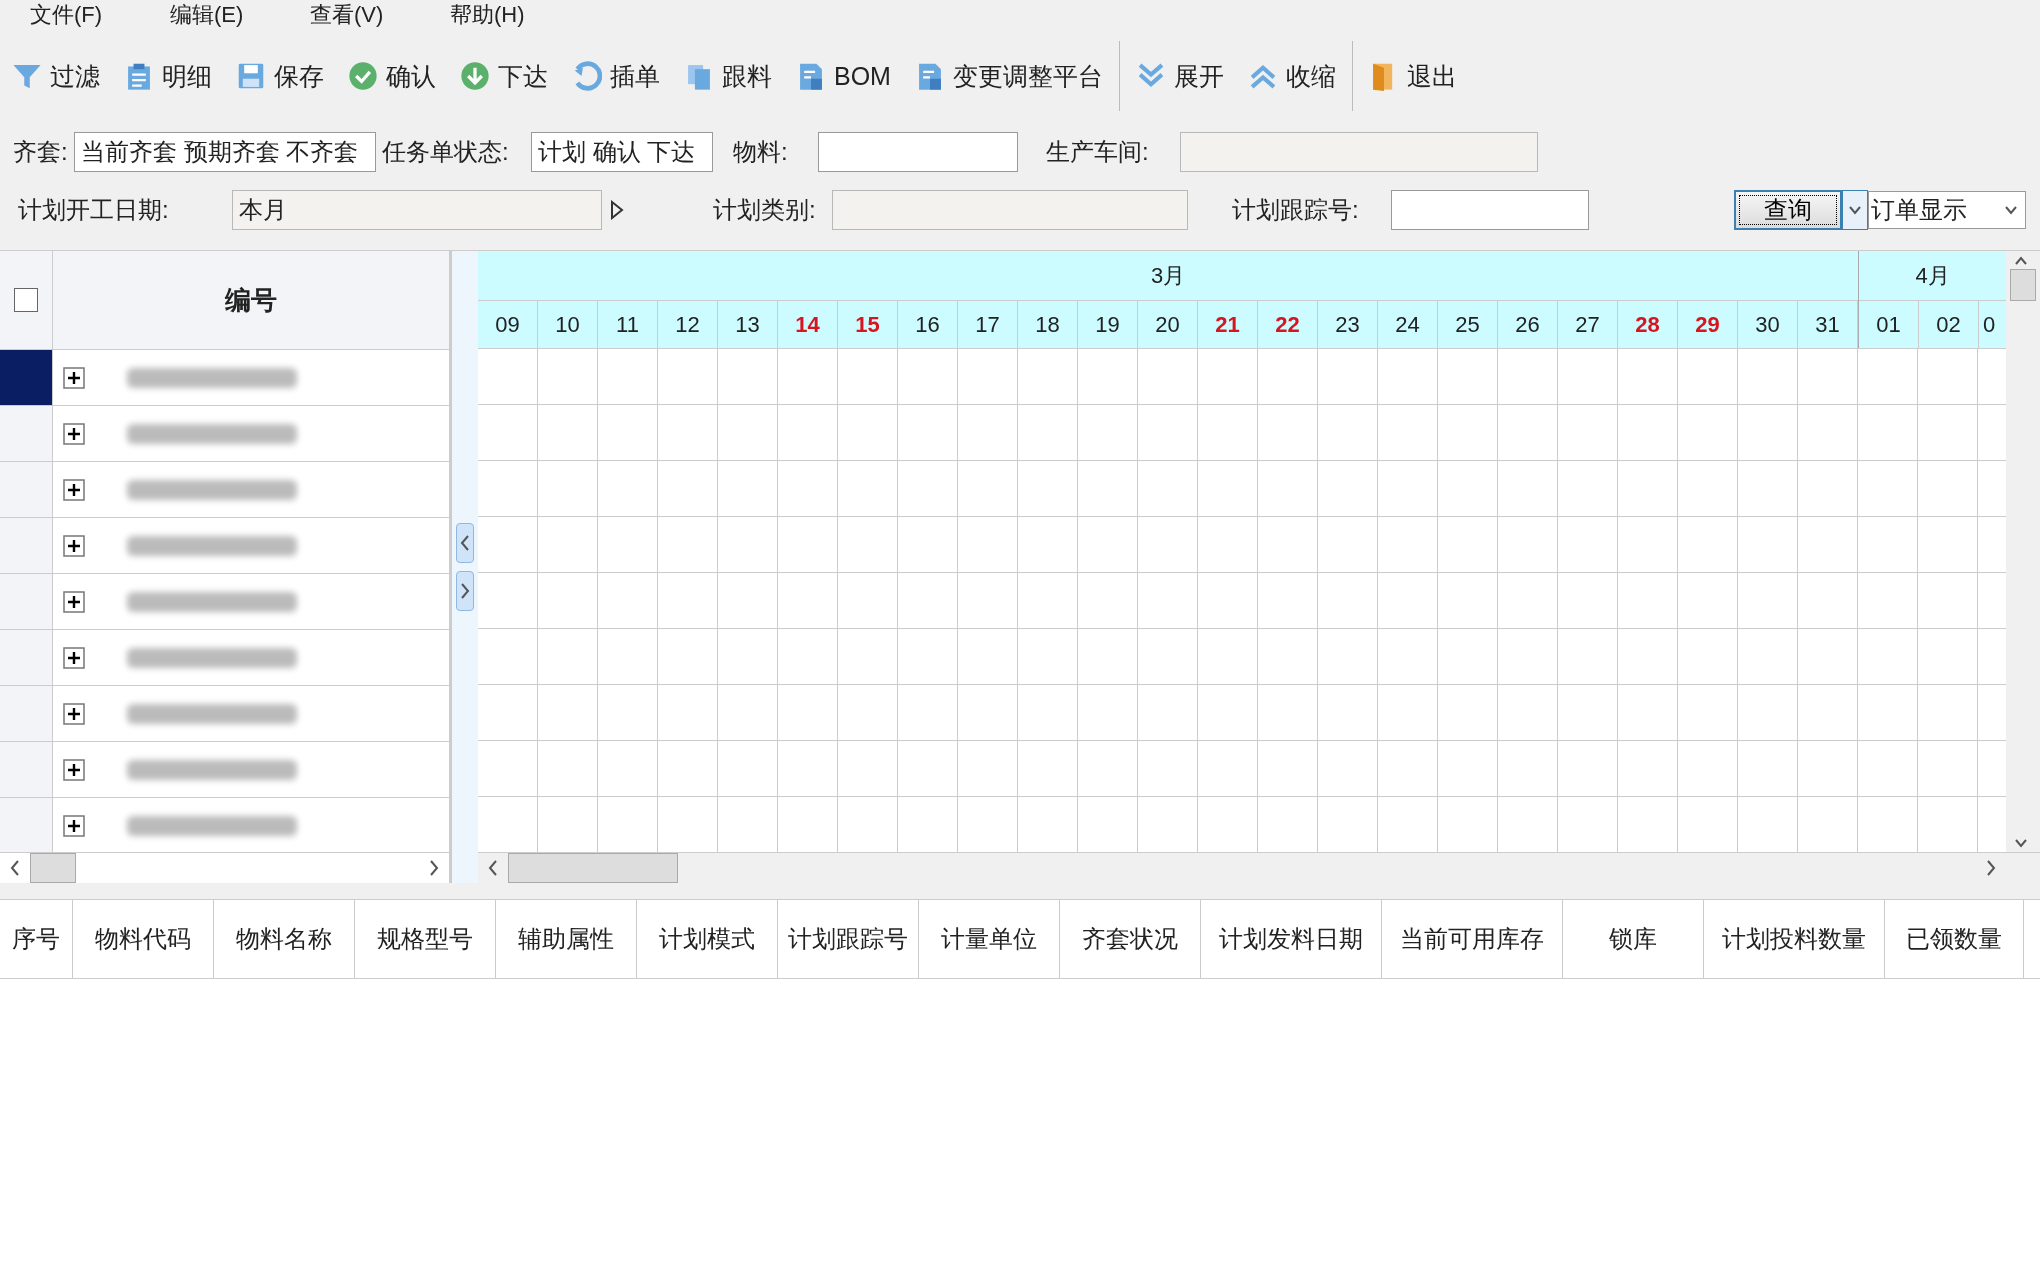 Image resolution: width=2040 pixels, height=1278 pixels. Describe the element at coordinates (1468, 324) in the screenshot. I see `day-header: 25` at that location.